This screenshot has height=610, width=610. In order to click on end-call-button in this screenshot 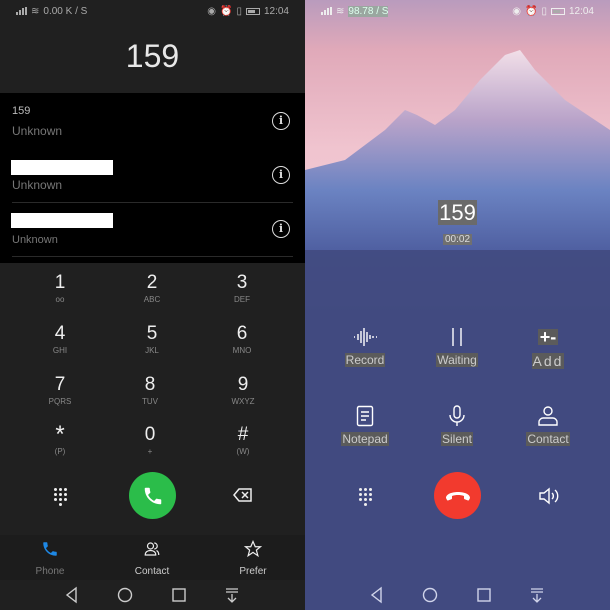, I will do `click(457, 495)`.